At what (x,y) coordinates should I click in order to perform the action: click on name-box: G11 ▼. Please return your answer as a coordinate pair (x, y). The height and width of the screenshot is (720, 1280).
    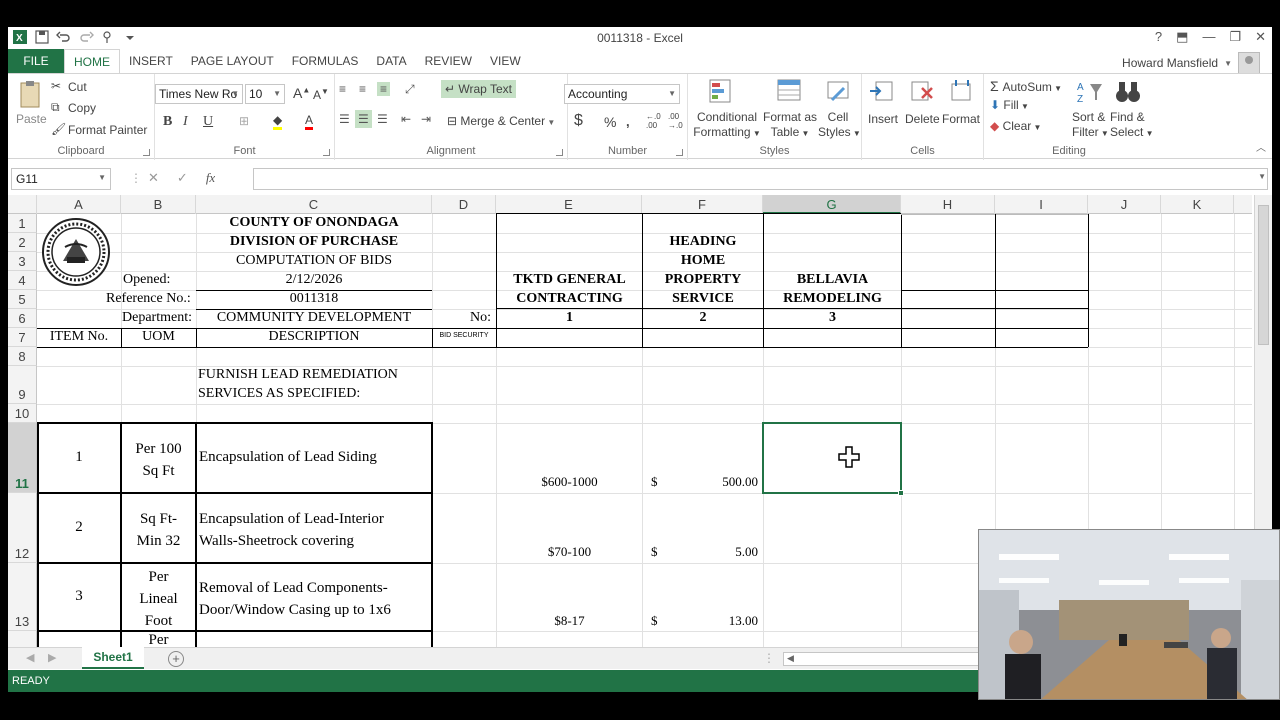
    Looking at the image, I should click on (61, 179).